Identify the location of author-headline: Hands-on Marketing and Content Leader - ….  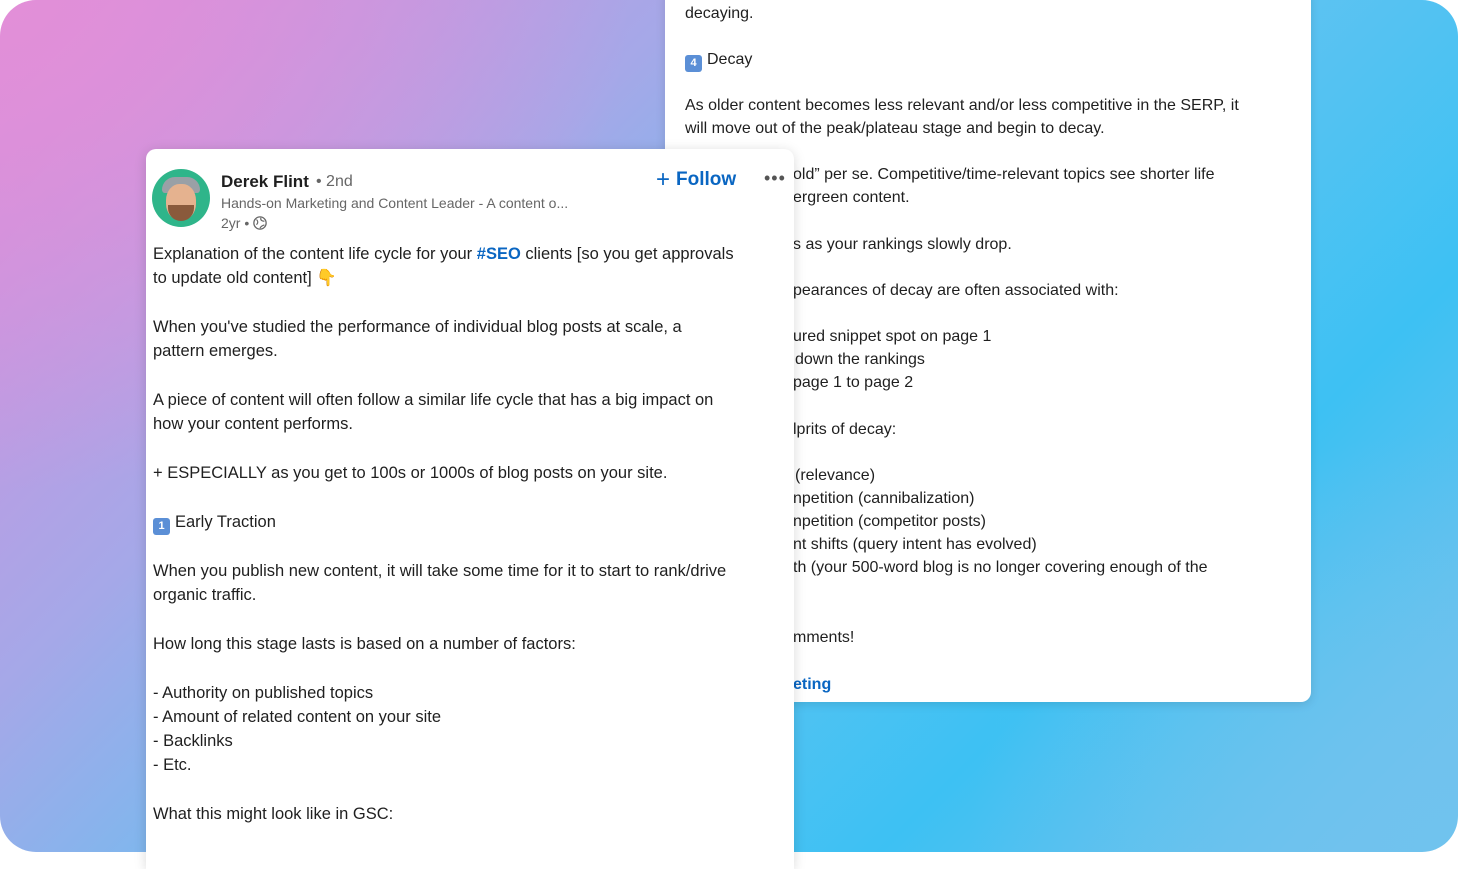
(395, 203).